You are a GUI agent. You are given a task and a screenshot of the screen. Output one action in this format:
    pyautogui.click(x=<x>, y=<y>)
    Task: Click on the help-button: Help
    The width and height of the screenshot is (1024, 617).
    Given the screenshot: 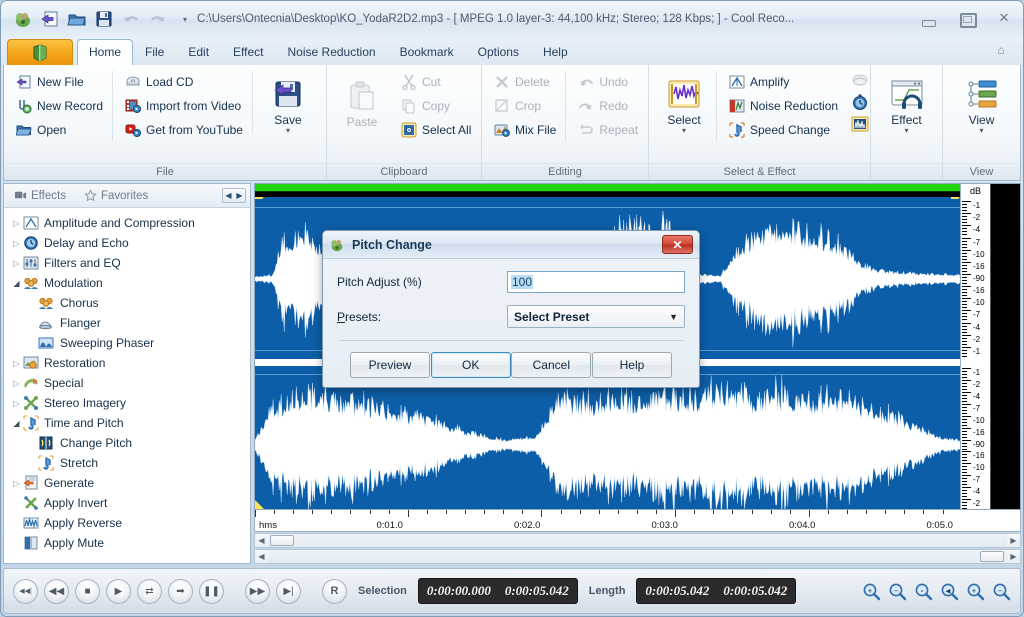 What is the action you would take?
    pyautogui.click(x=631, y=365)
    